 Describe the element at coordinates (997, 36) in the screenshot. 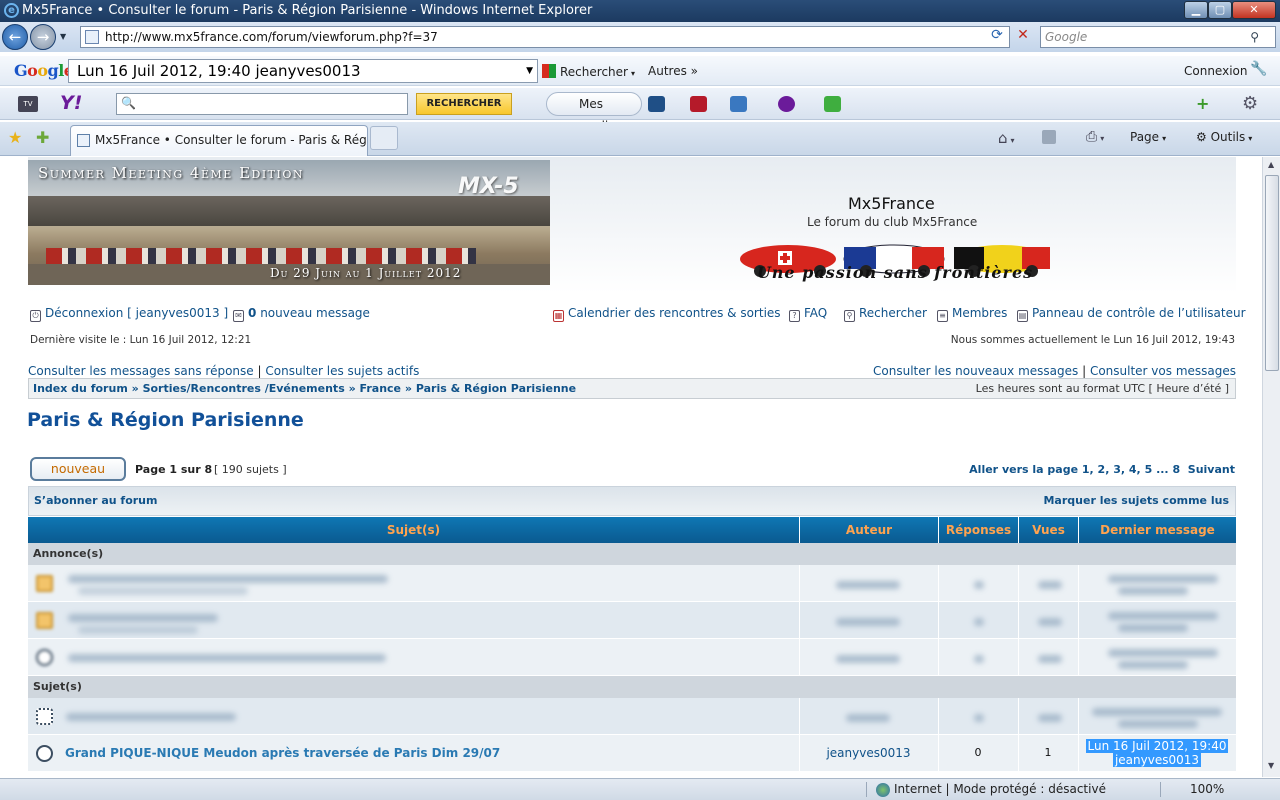

I see `refresh-button: ⟳` at that location.